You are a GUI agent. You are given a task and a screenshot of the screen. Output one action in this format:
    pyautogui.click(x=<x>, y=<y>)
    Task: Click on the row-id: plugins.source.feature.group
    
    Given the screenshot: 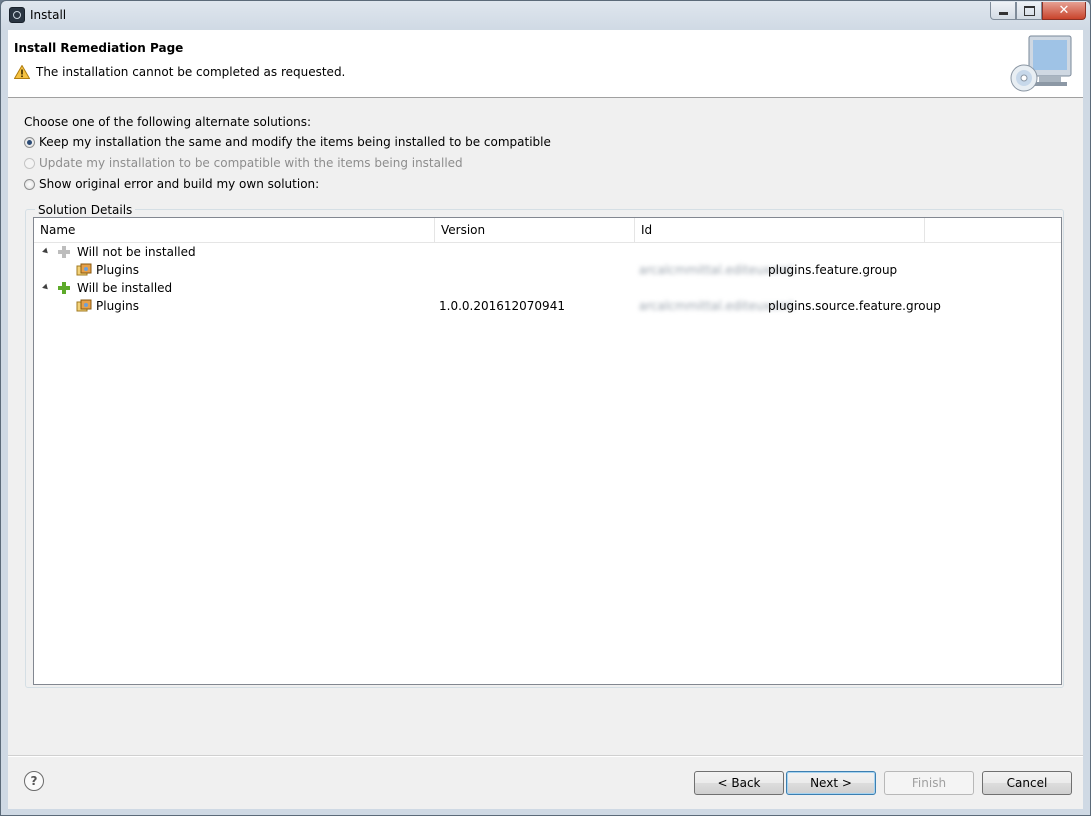 What is the action you would take?
    pyautogui.click(x=854, y=306)
    